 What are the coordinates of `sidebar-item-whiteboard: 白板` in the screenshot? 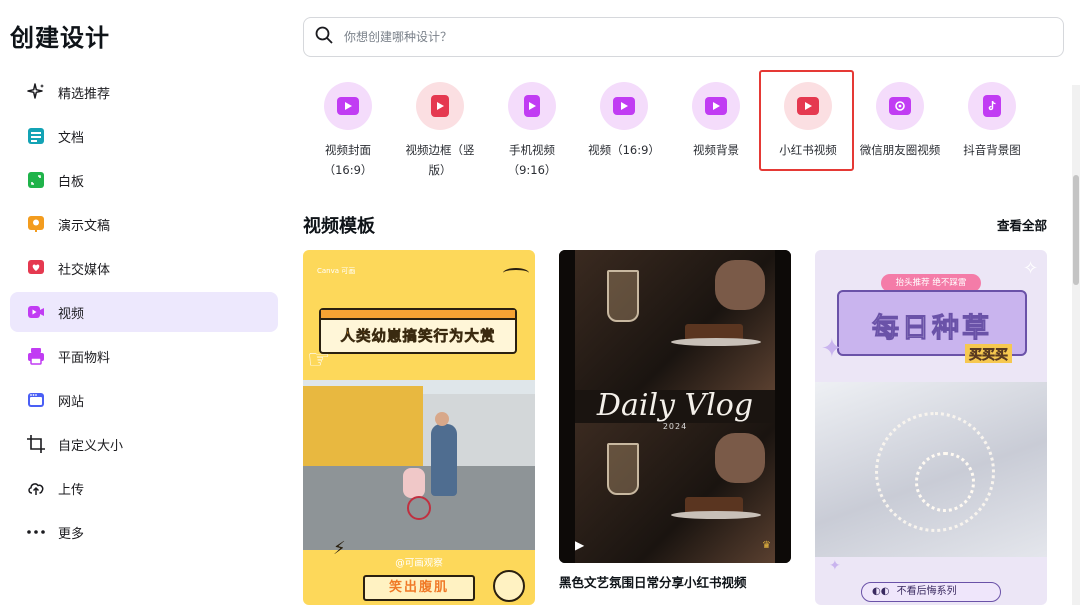 It's located at (144, 180).